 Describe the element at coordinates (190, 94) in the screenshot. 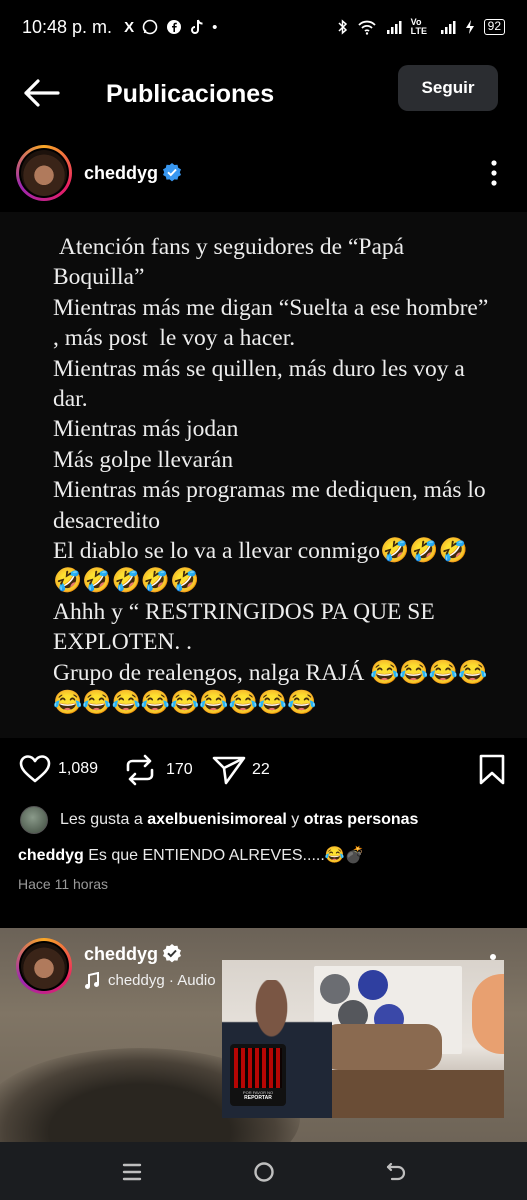

I see `page-title: Publicaciones` at that location.